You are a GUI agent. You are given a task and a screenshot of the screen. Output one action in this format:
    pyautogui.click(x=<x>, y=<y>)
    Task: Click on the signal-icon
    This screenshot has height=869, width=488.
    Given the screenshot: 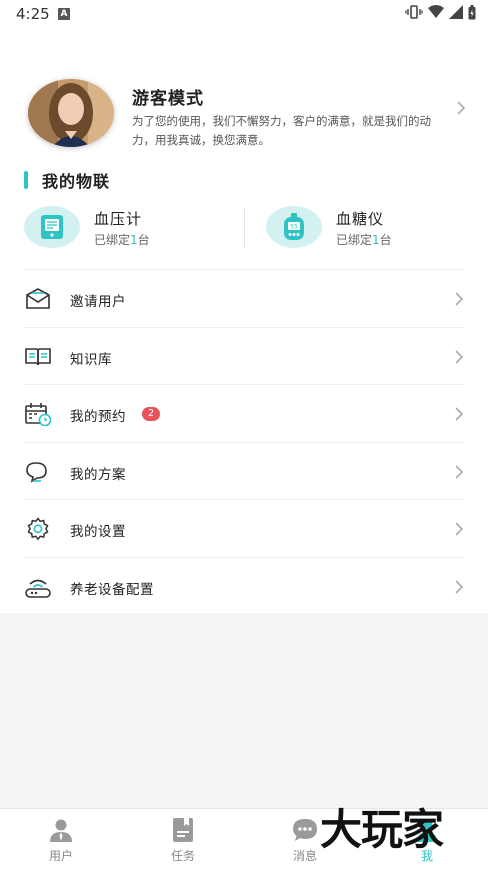 What is the action you would take?
    pyautogui.click(x=456, y=12)
    